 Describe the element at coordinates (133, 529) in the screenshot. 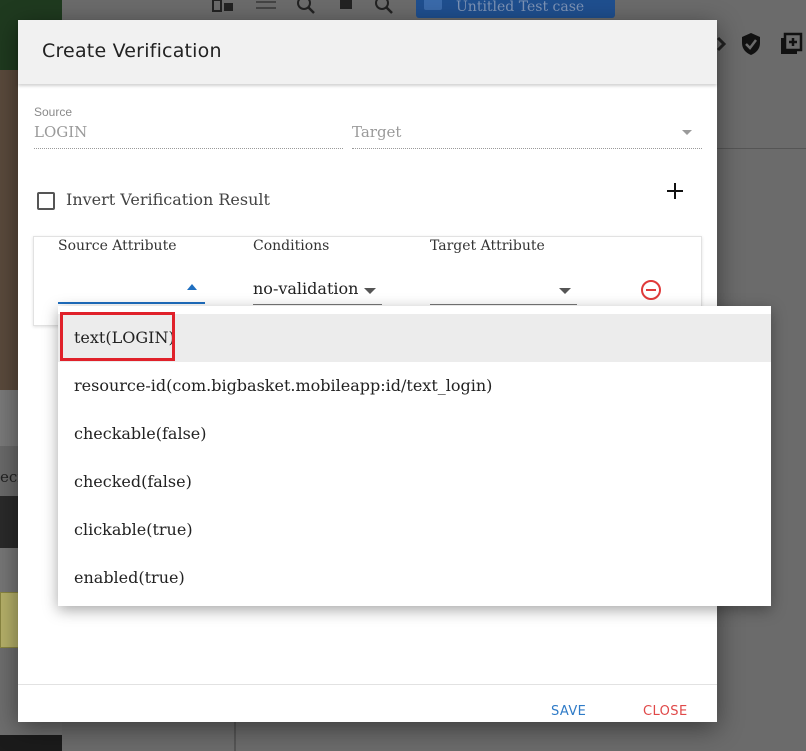

I see `menu-item-label: clickable(true)` at that location.